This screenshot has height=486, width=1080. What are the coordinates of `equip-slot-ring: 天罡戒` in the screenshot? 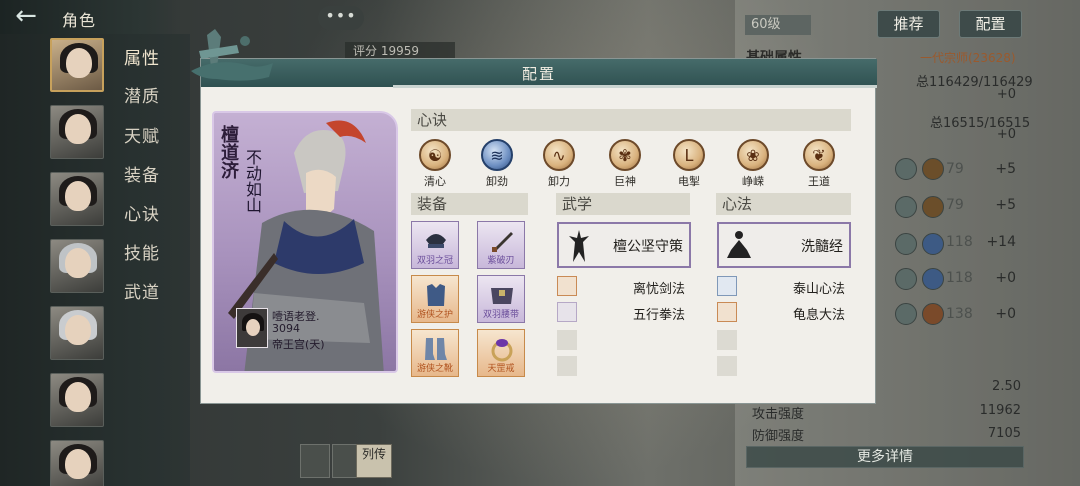 It's located at (501, 353).